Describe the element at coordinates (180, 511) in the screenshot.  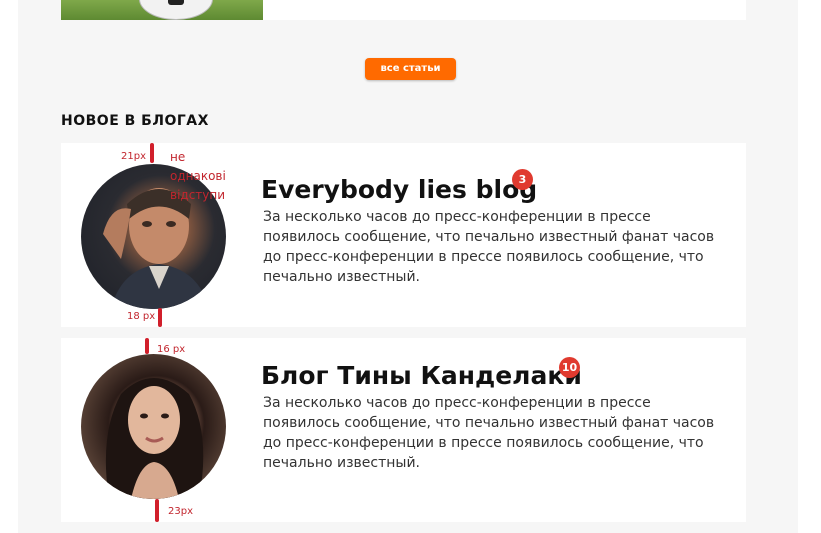
I see `spacing-label: 23px` at that location.